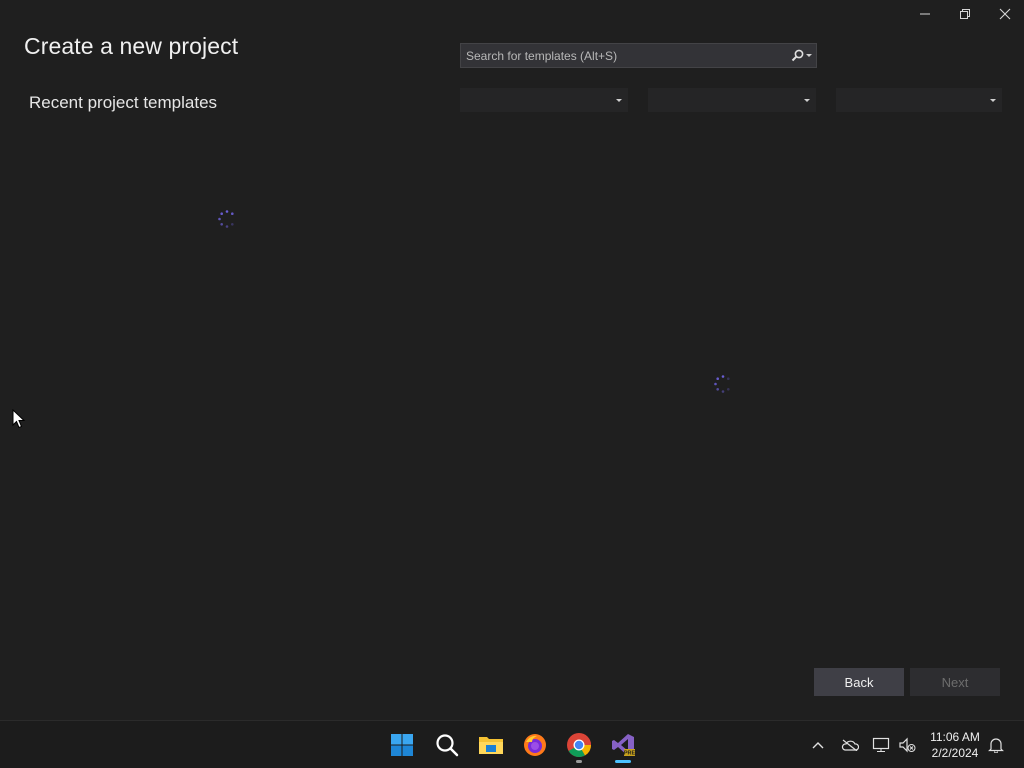 The width and height of the screenshot is (1024, 768). Describe the element at coordinates (859, 682) in the screenshot. I see `back-button: Back` at that location.